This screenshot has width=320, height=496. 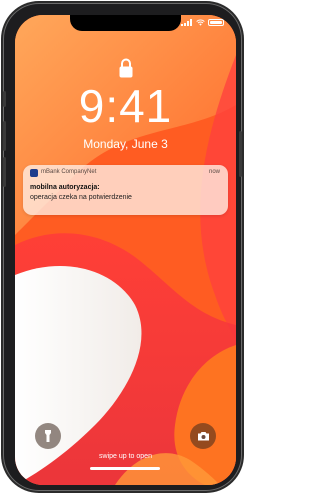 What do you see at coordinates (125, 23) in the screenshot?
I see `camera-notch` at bounding box center [125, 23].